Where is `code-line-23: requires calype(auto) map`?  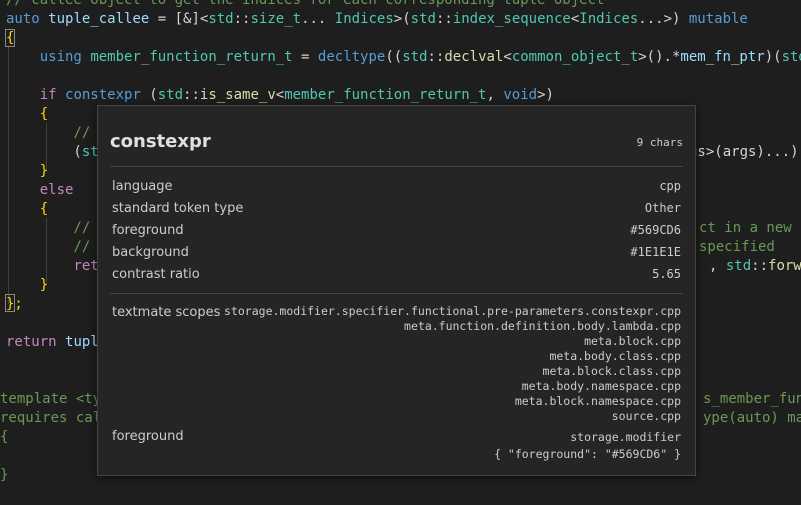
code-line-23: requires calype(auto) map is located at coordinates (400, 418).